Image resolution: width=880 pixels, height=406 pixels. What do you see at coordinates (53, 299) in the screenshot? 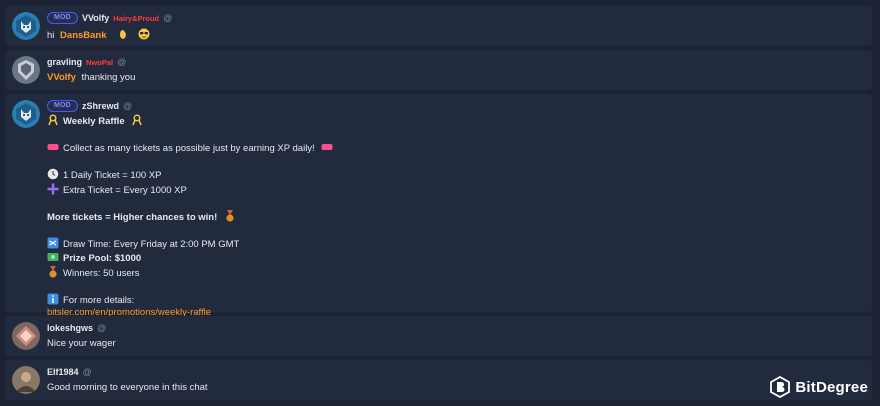
I see `info-icon` at bounding box center [53, 299].